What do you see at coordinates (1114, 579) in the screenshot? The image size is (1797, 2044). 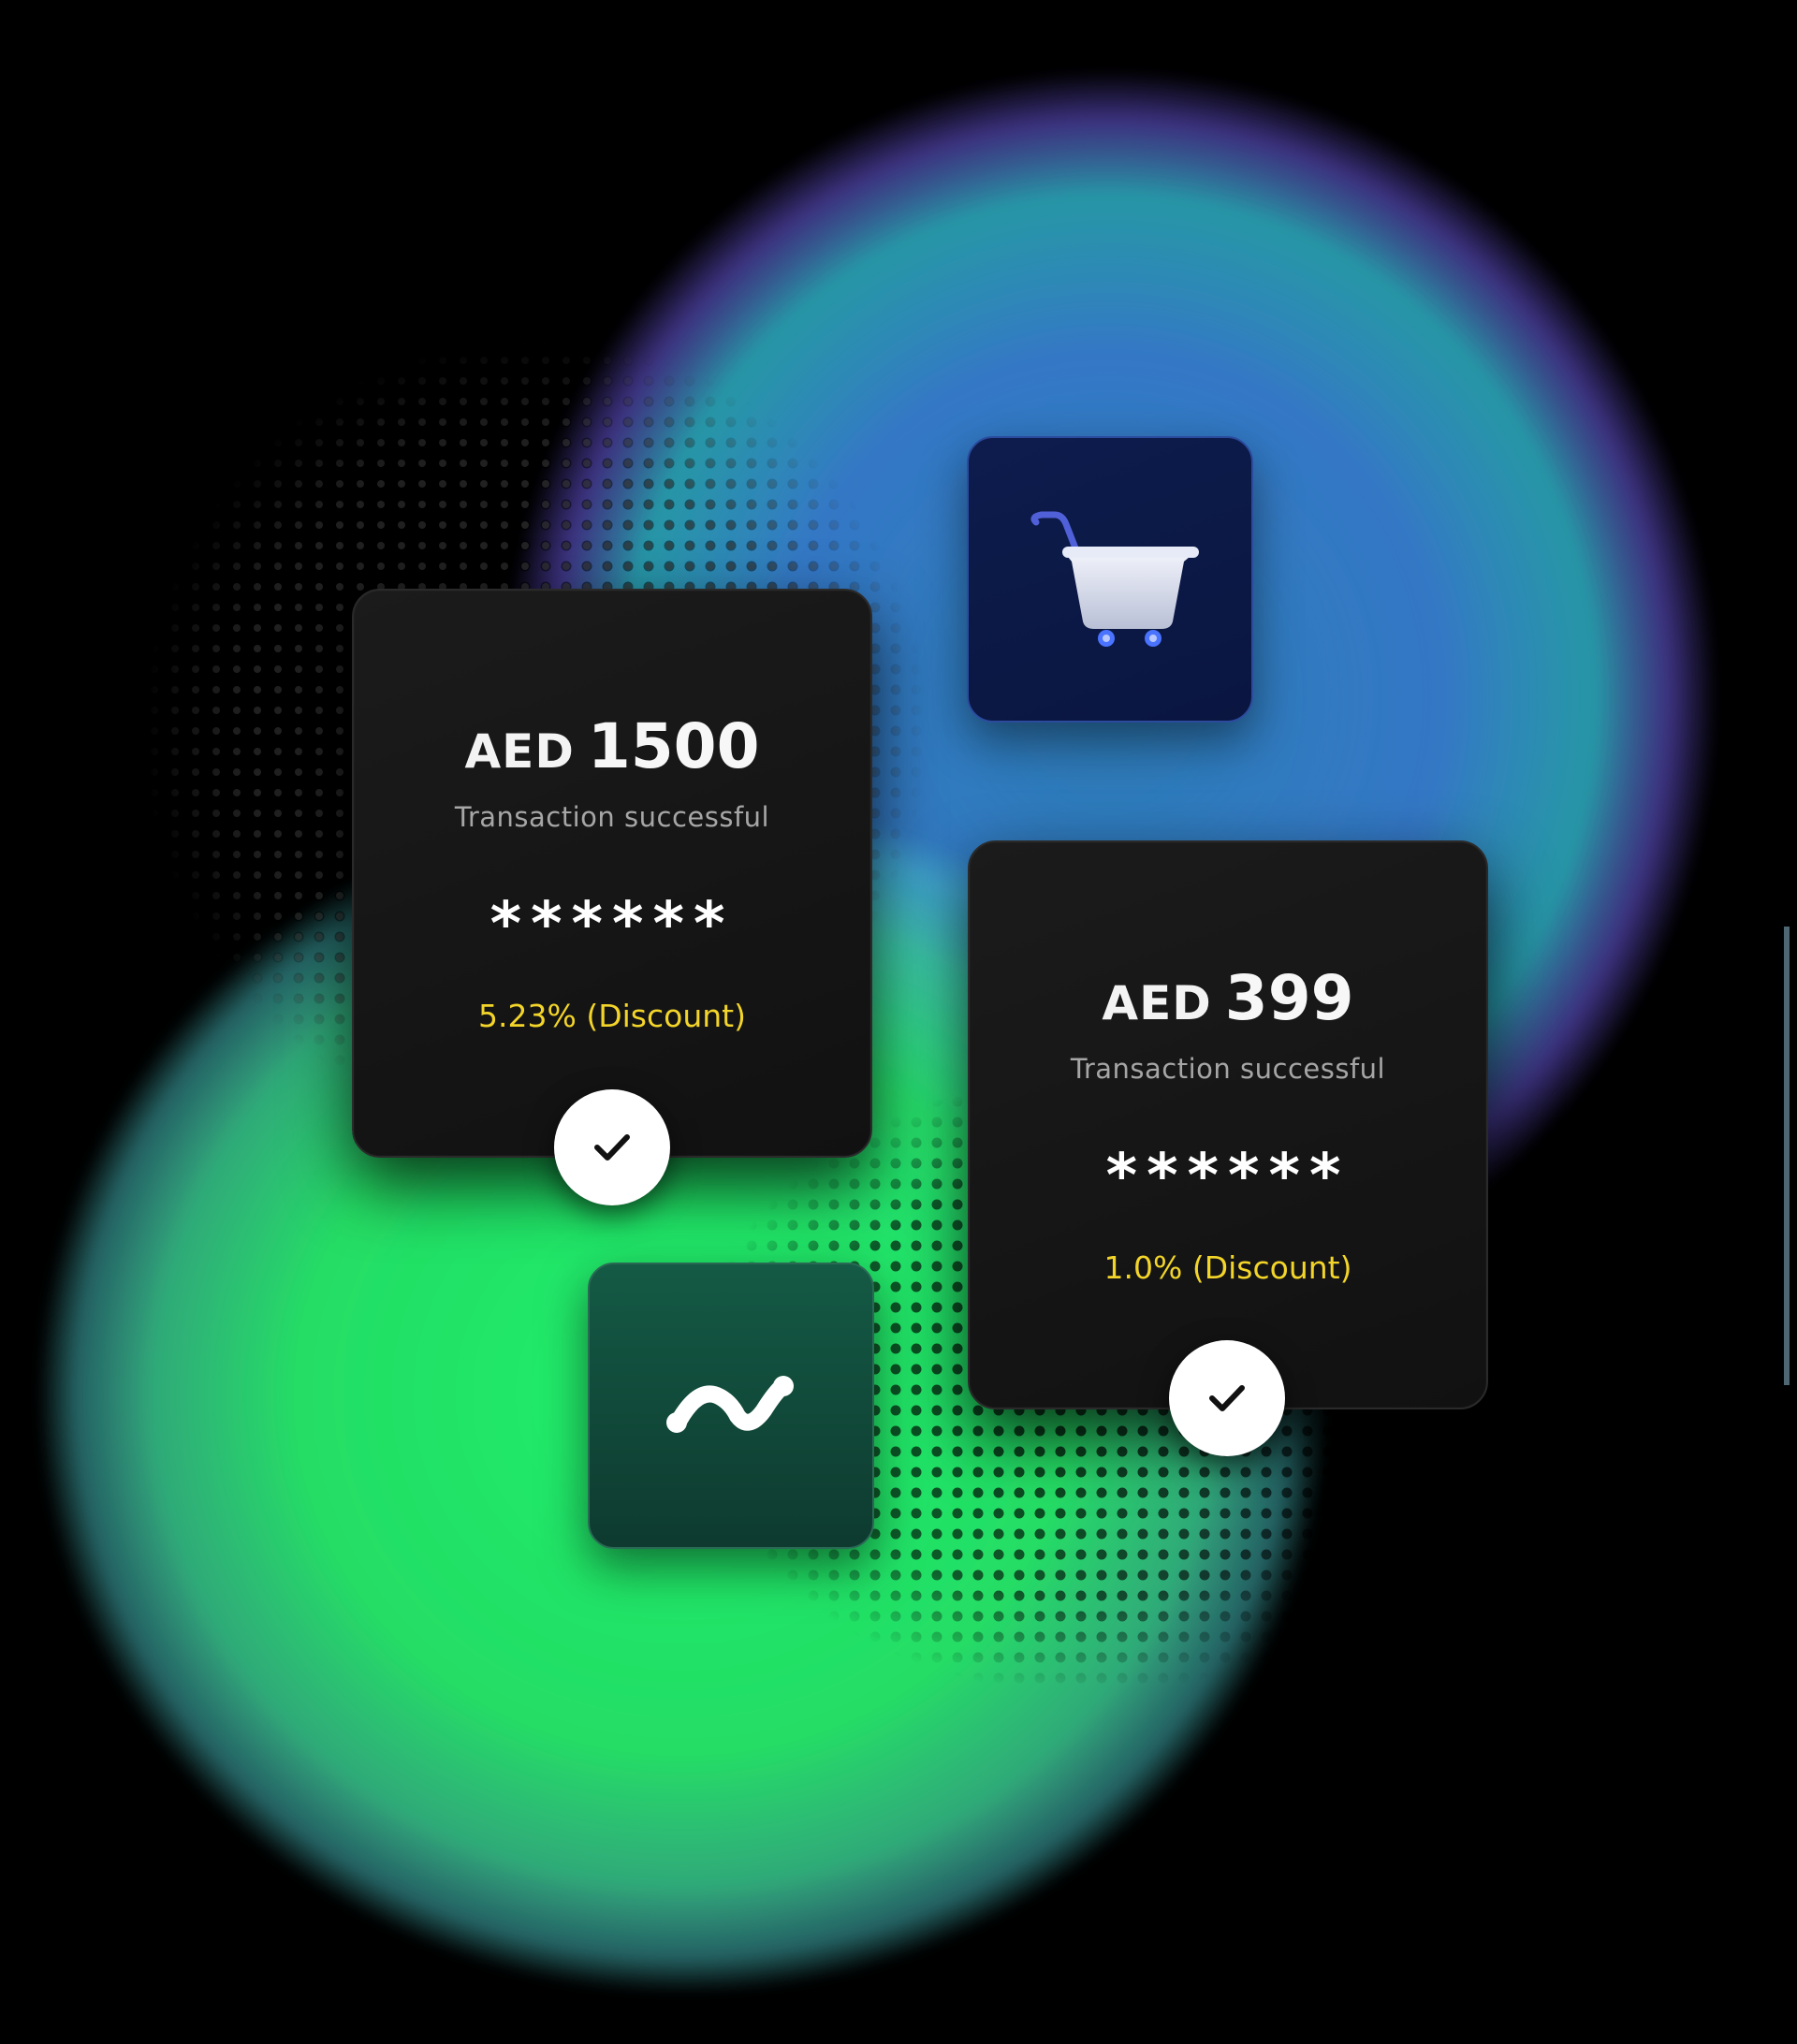 I see `shopping-cart-icon` at bounding box center [1114, 579].